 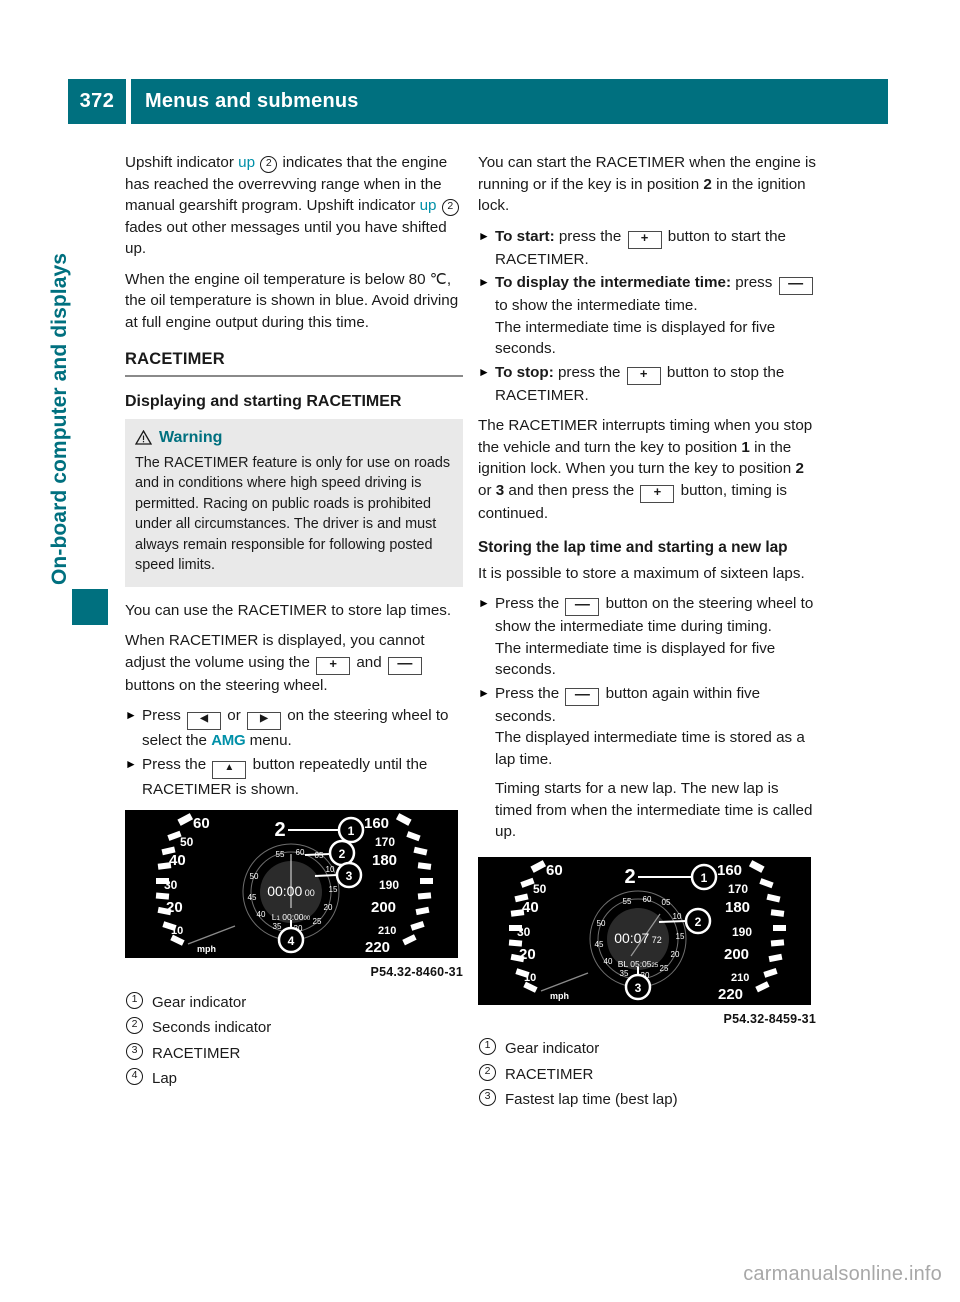 I want to click on chapter-side-tab-marker, so click(x=90, y=607).